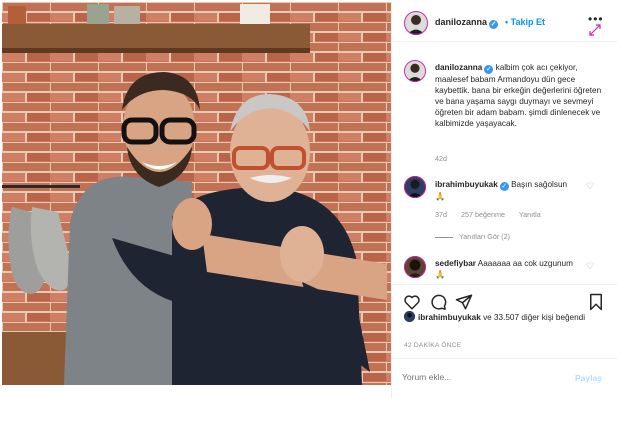 The height and width of the screenshot is (422, 628). What do you see at coordinates (458, 67) in the screenshot?
I see `caption-username: danilozanna` at bounding box center [458, 67].